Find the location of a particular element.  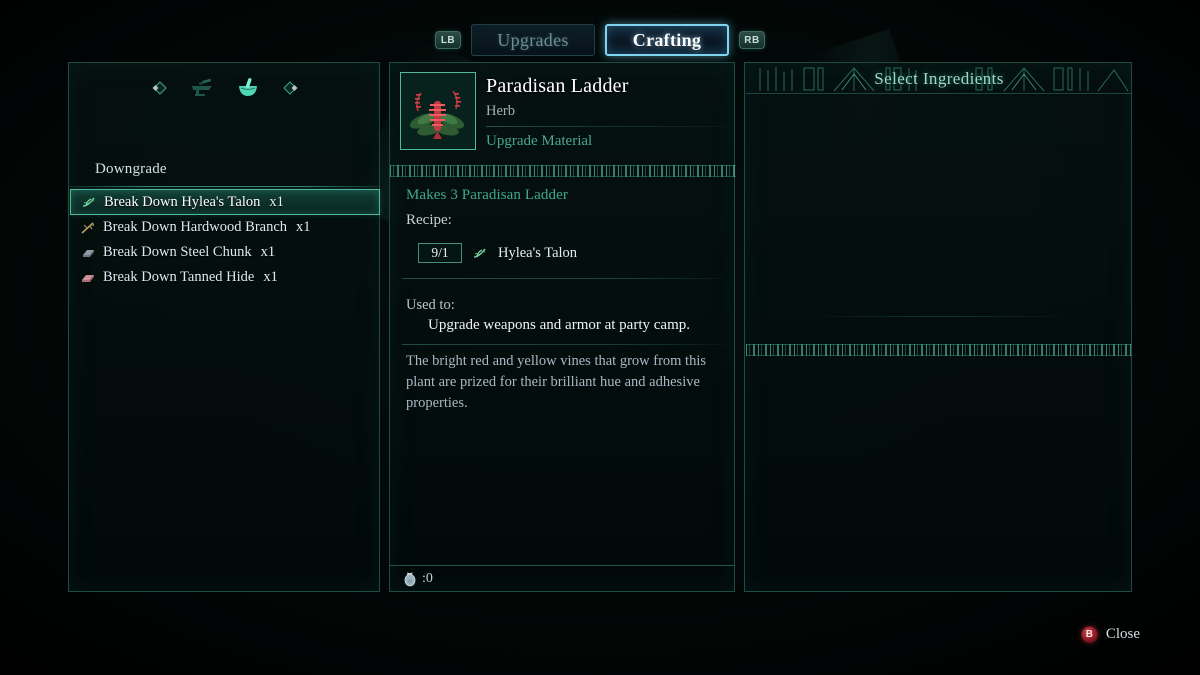

right-bumper-badge: RB is located at coordinates (752, 40).